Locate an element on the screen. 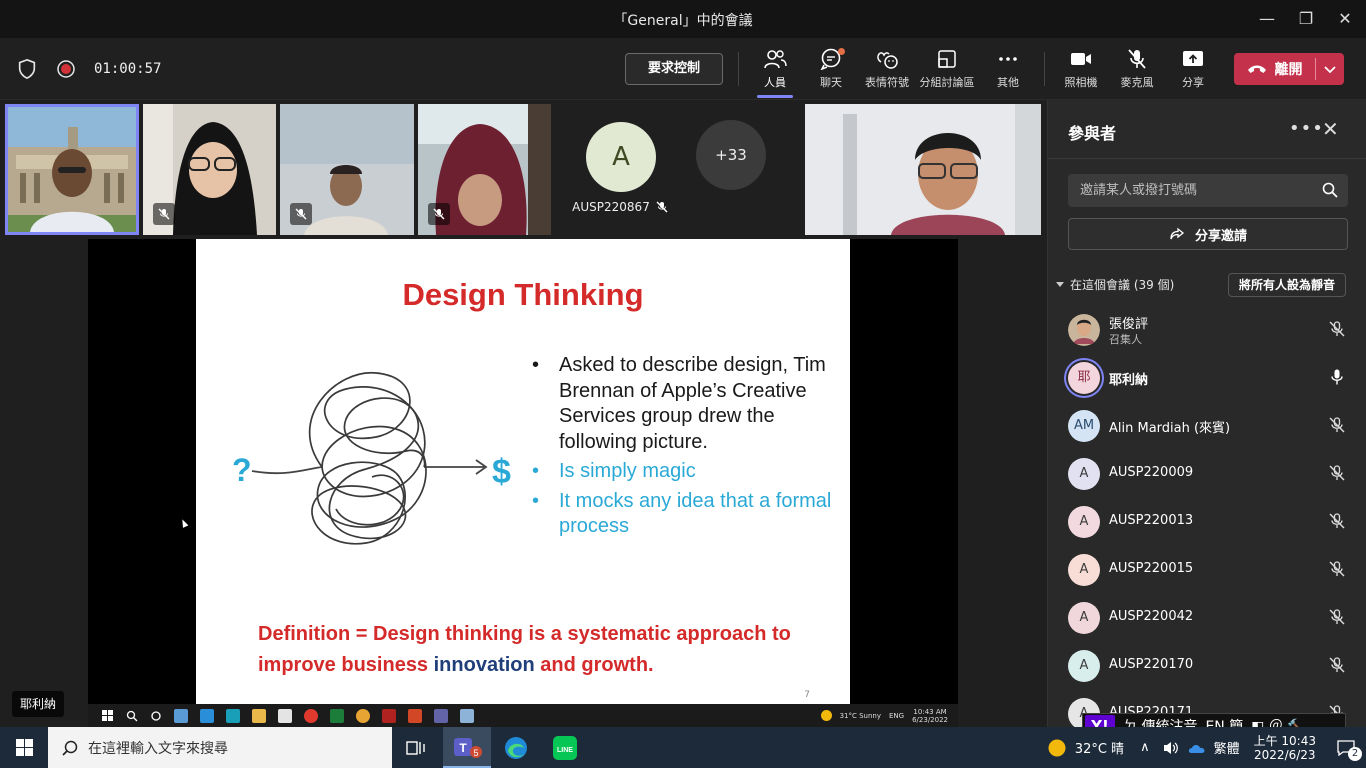 The height and width of the screenshot is (768, 1366). app-icon is located at coordinates (337, 715).